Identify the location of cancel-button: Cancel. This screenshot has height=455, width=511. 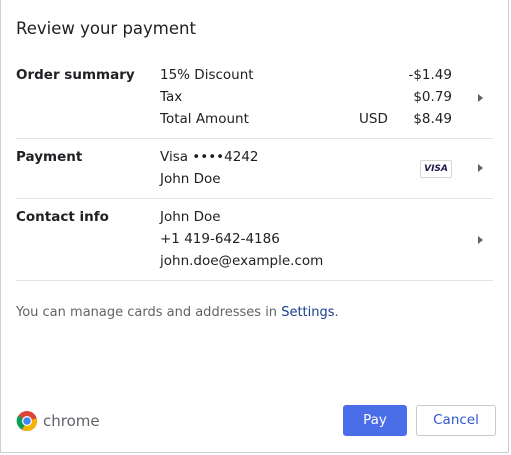
(456, 420).